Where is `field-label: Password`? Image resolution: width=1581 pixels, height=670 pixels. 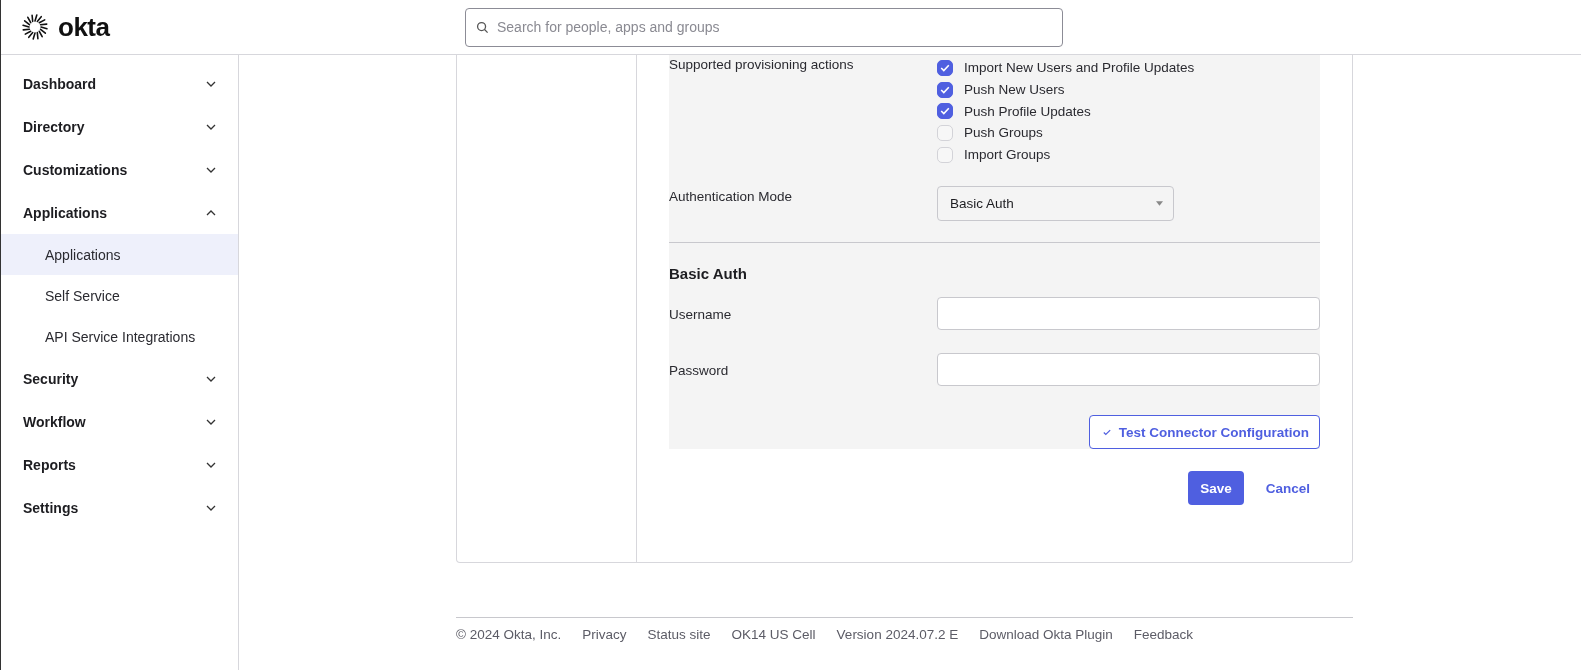 field-label: Password is located at coordinates (699, 371).